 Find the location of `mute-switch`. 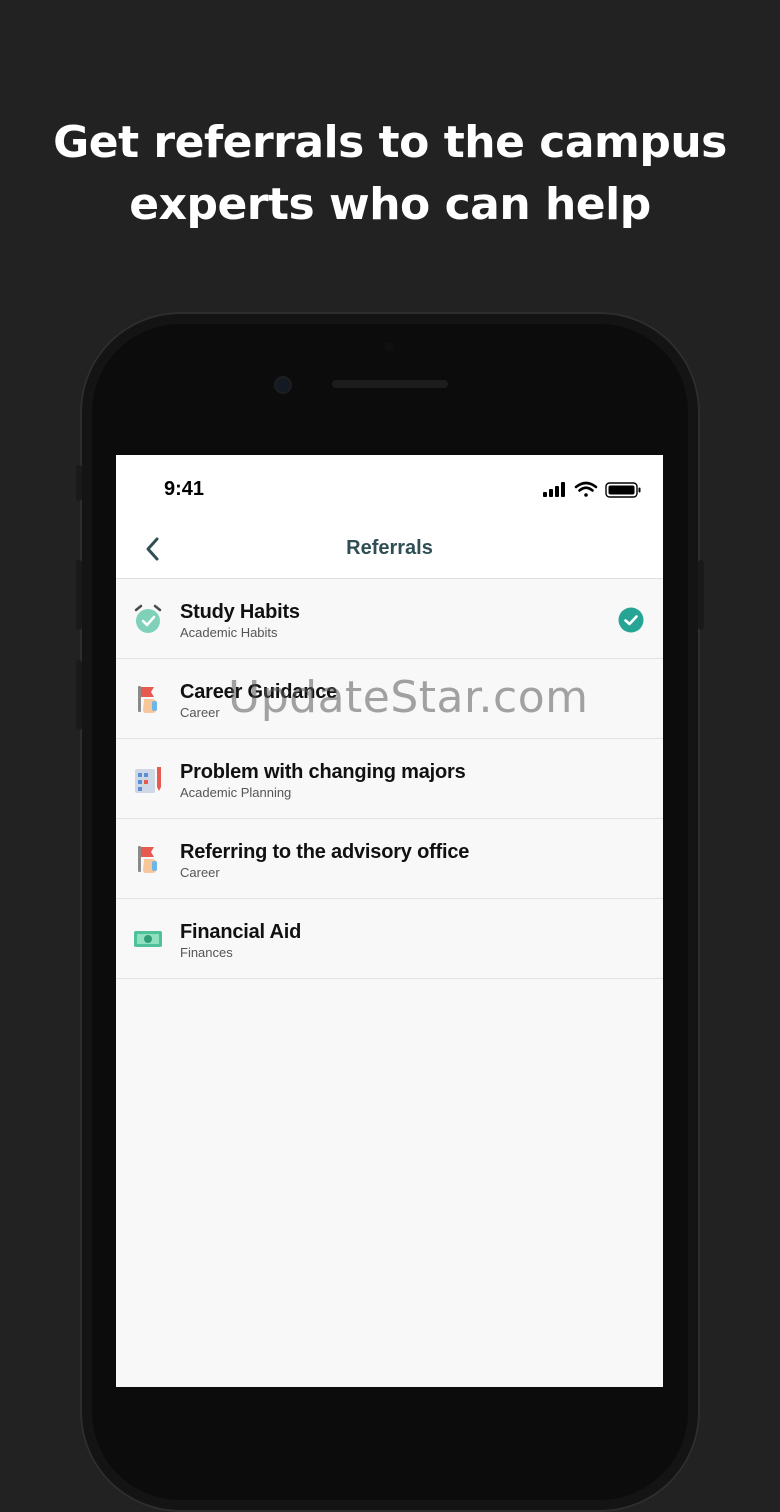

mute-switch is located at coordinates (79, 483).